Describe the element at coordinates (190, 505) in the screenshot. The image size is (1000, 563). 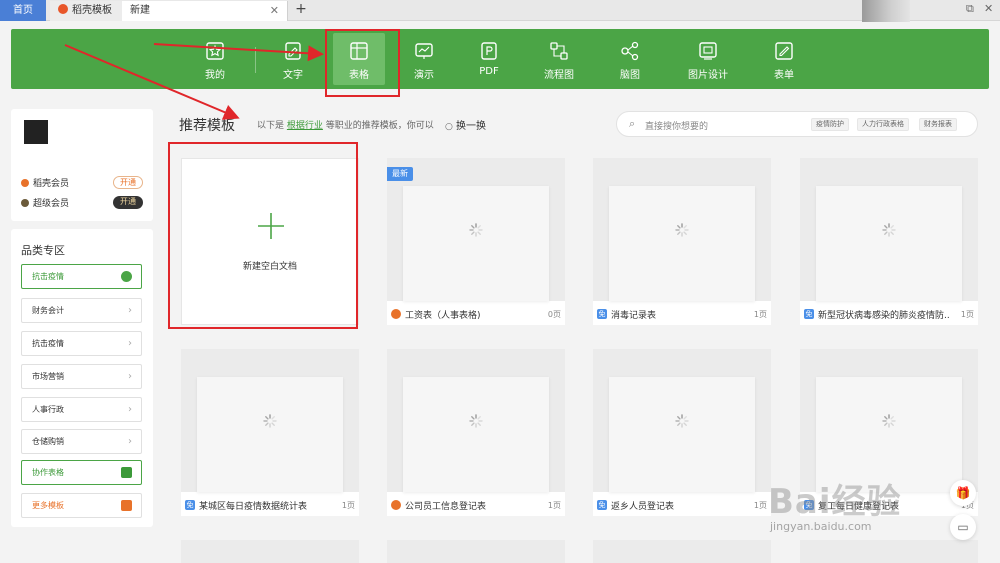
I see `free-tag-icon: 免` at that location.